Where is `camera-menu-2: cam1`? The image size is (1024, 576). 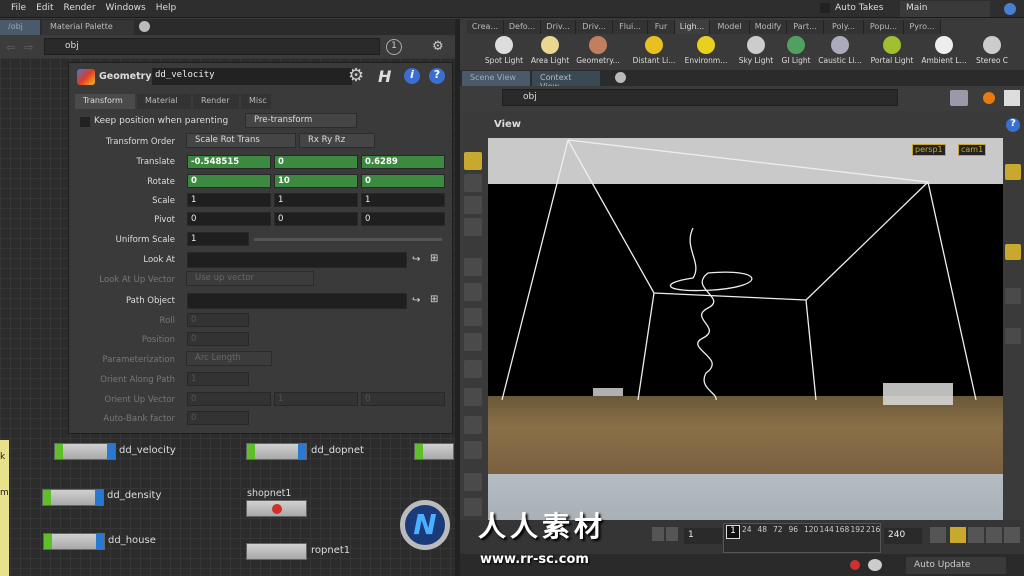 camera-menu-2: cam1 is located at coordinates (972, 150).